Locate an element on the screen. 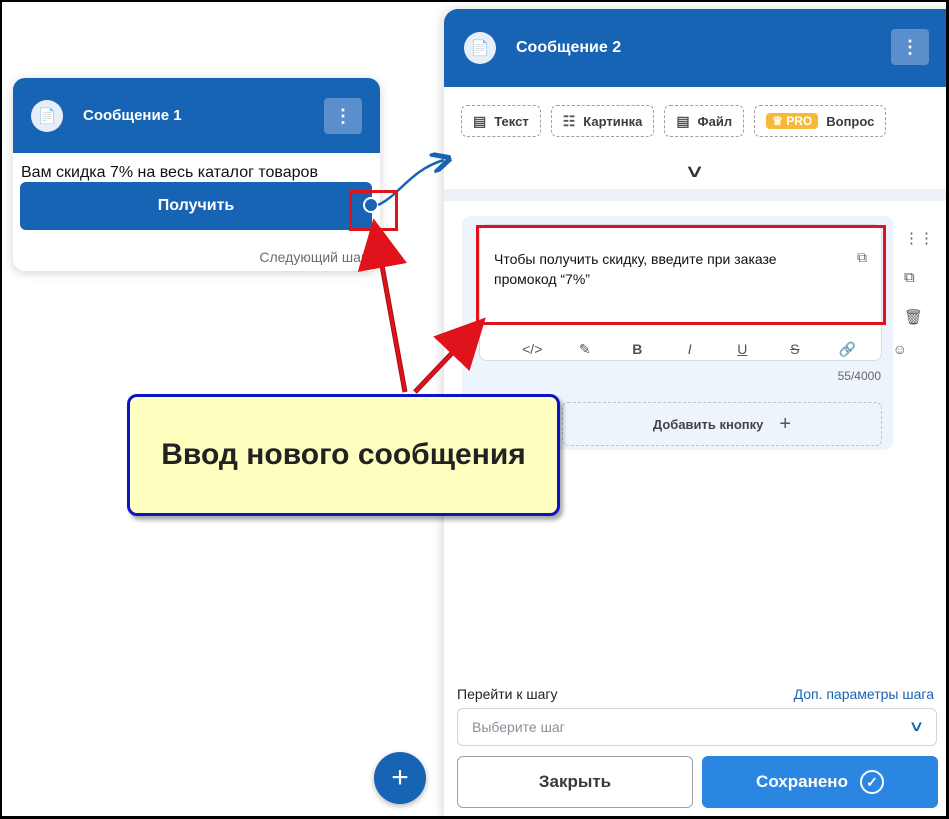  arrow-to-connector is located at coordinates (382, 305).